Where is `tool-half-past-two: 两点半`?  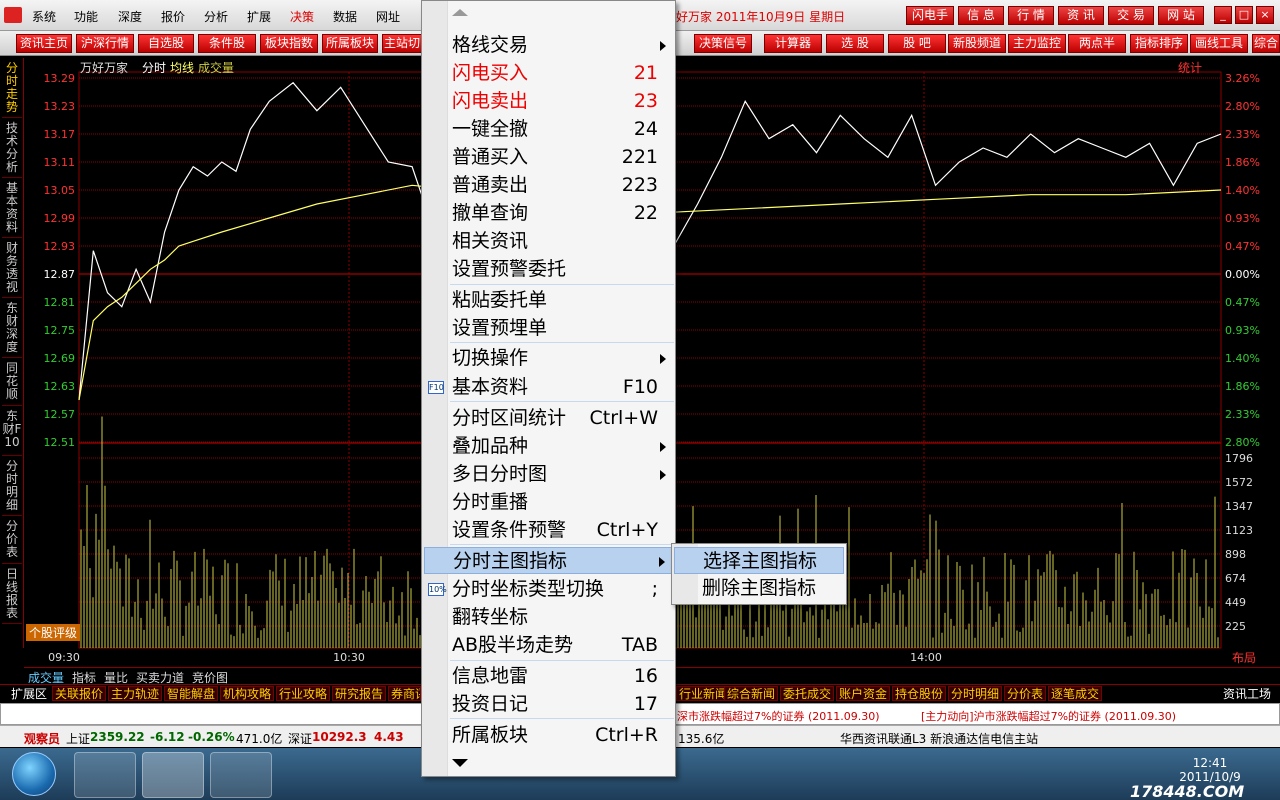
tool-half-past-two: 两点半 is located at coordinates (1097, 43).